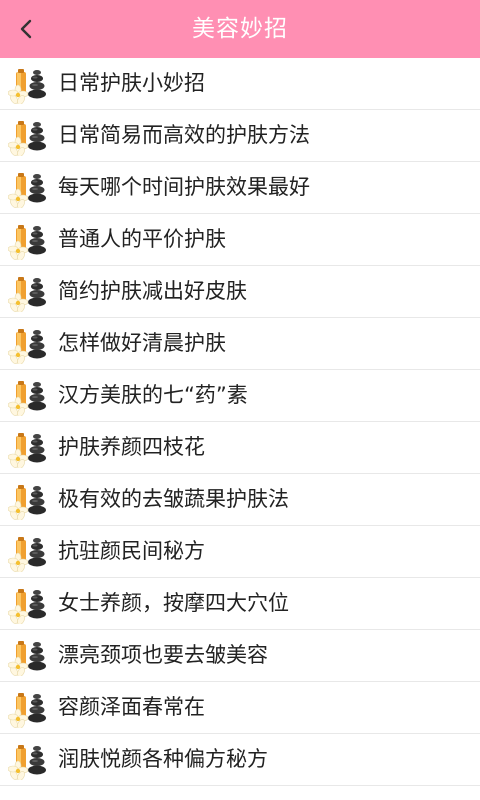 The image size is (480, 800). I want to click on list-item: 漂亮颈项也要去皱美容, so click(240, 656).